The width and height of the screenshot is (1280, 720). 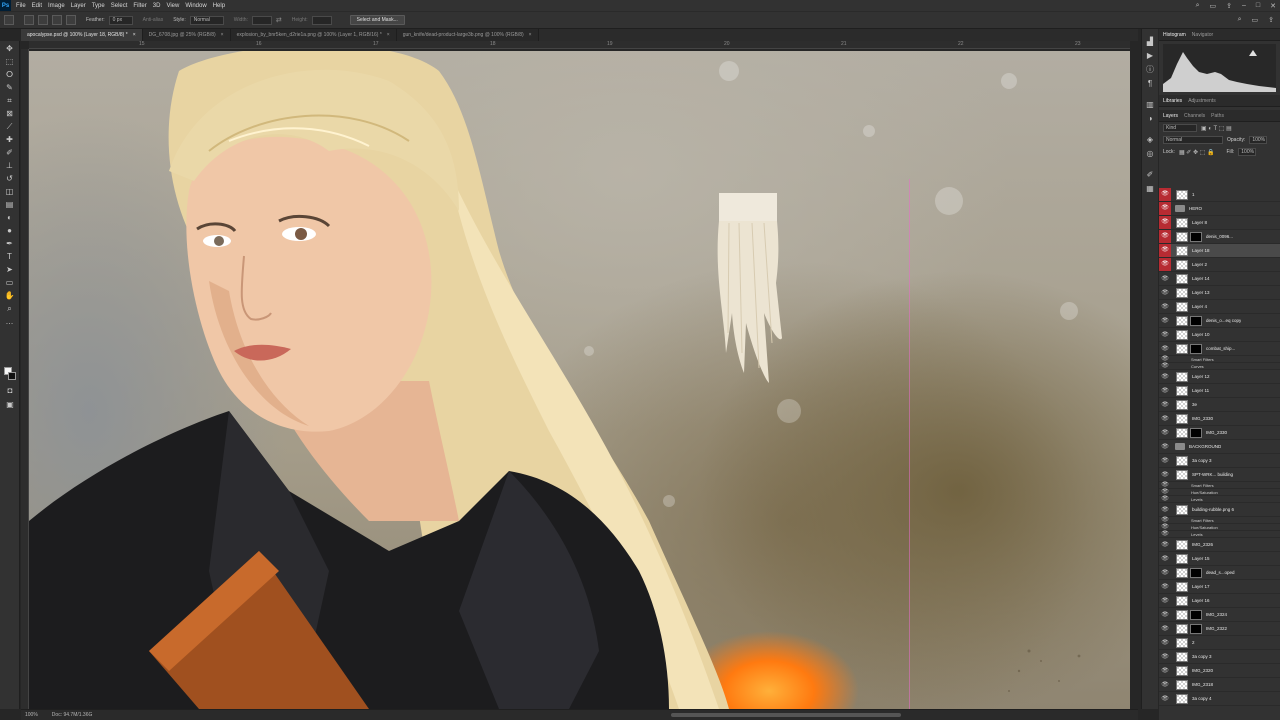 I want to click on layers-icon: ◈, so click(x=1150, y=139).